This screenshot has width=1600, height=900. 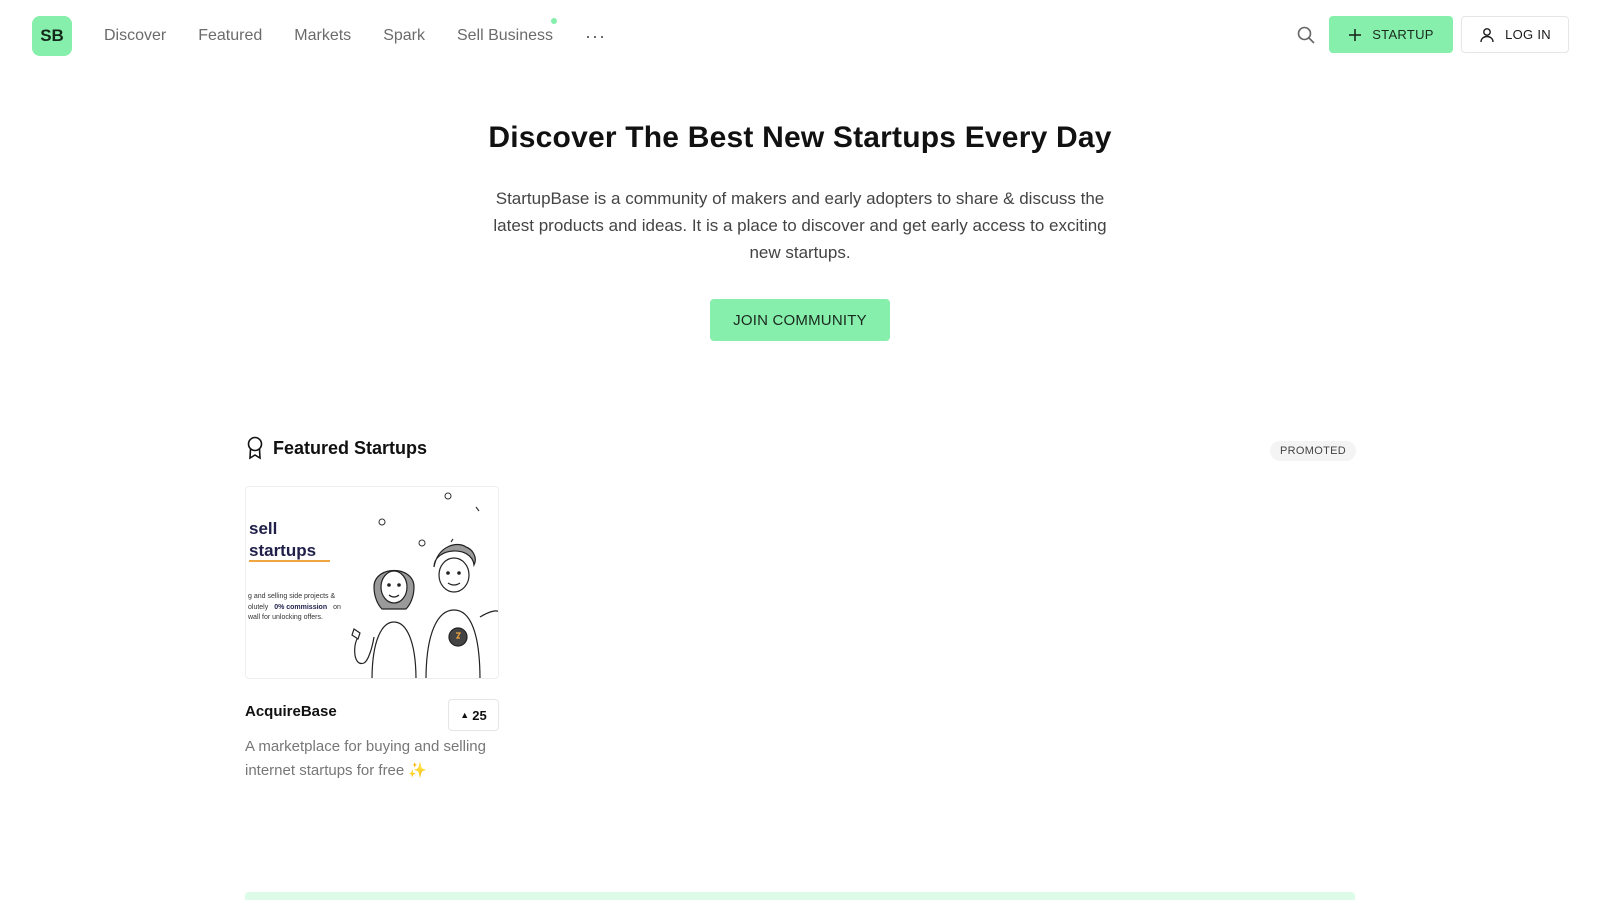 I want to click on nav-item-discover: Discover, so click(x=135, y=36).